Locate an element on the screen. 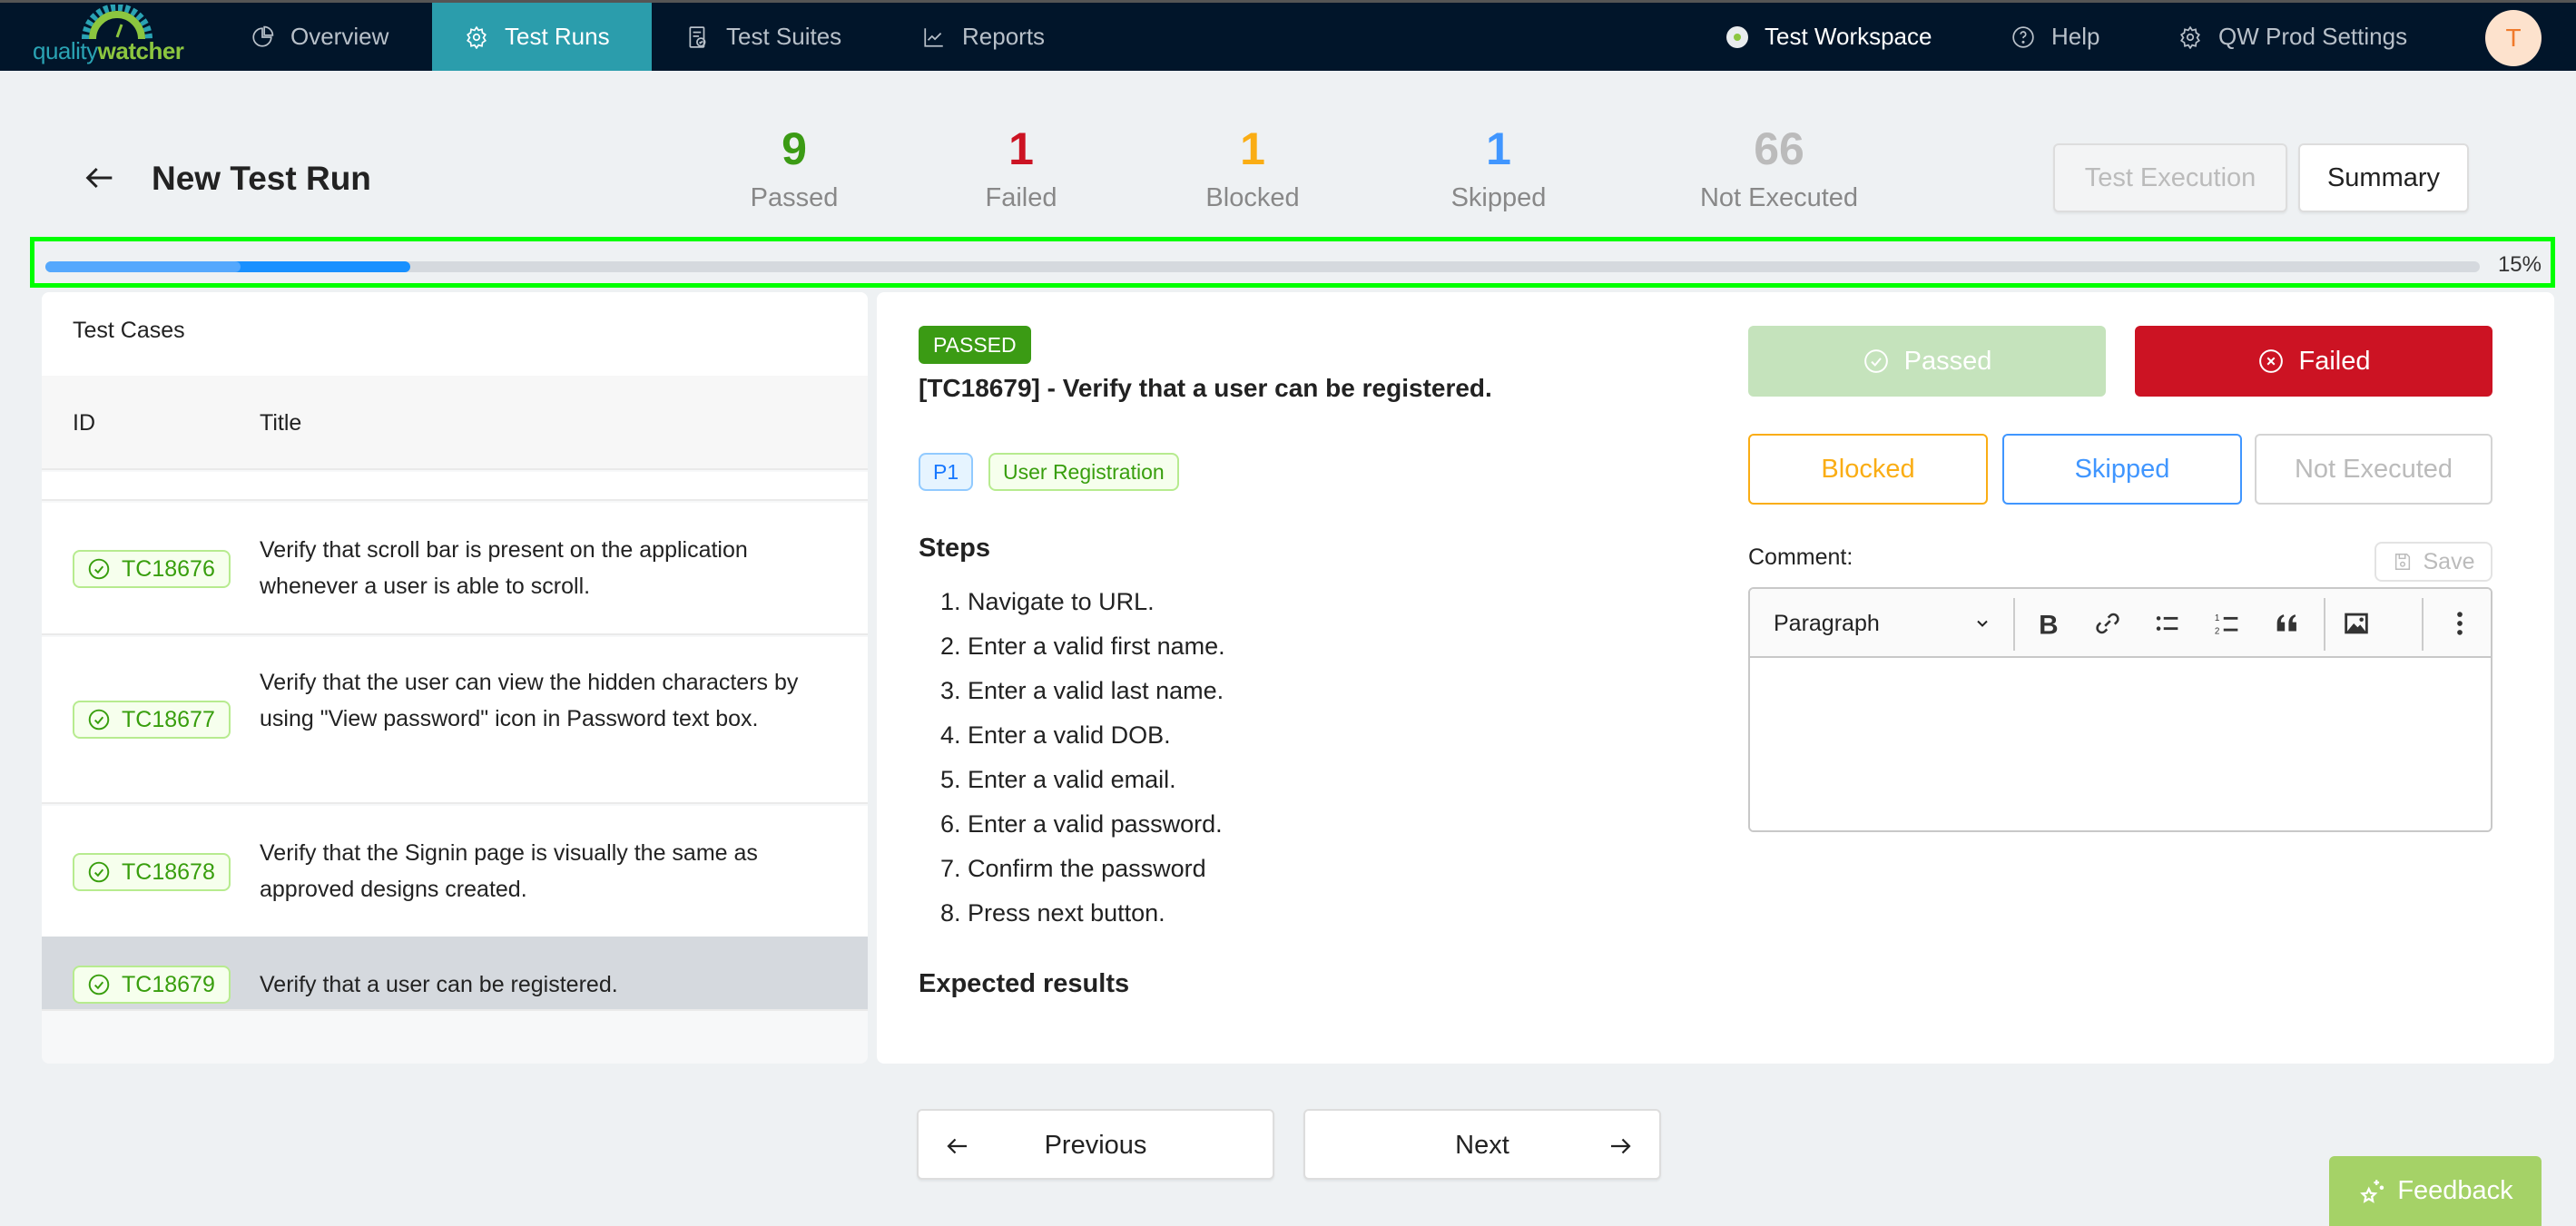  stat-passed: 9 Passed is located at coordinates (794, 167).